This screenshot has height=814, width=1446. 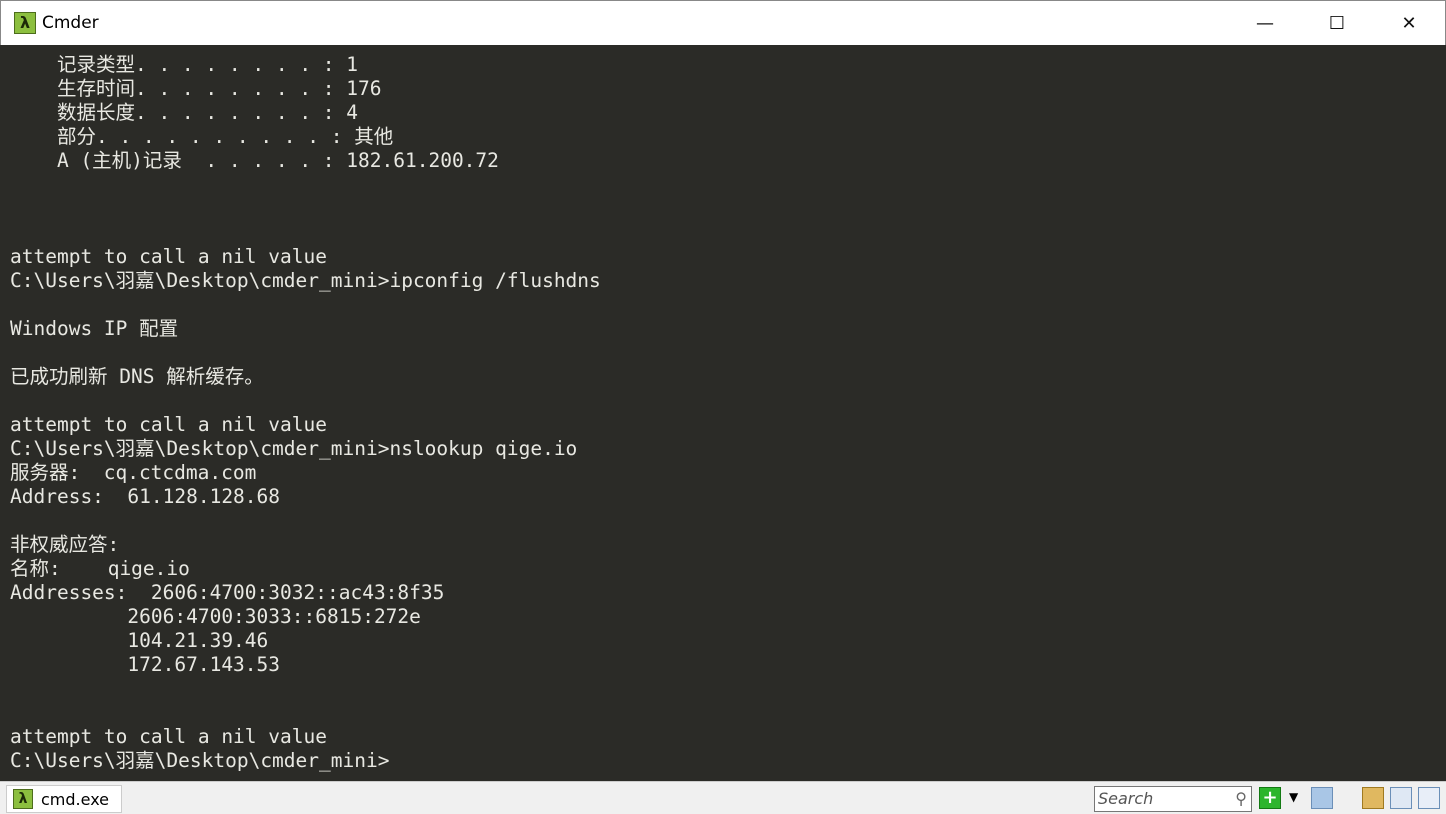 What do you see at coordinates (145, 664) in the screenshot?
I see `terminal-line: 172.67.143.53` at bounding box center [145, 664].